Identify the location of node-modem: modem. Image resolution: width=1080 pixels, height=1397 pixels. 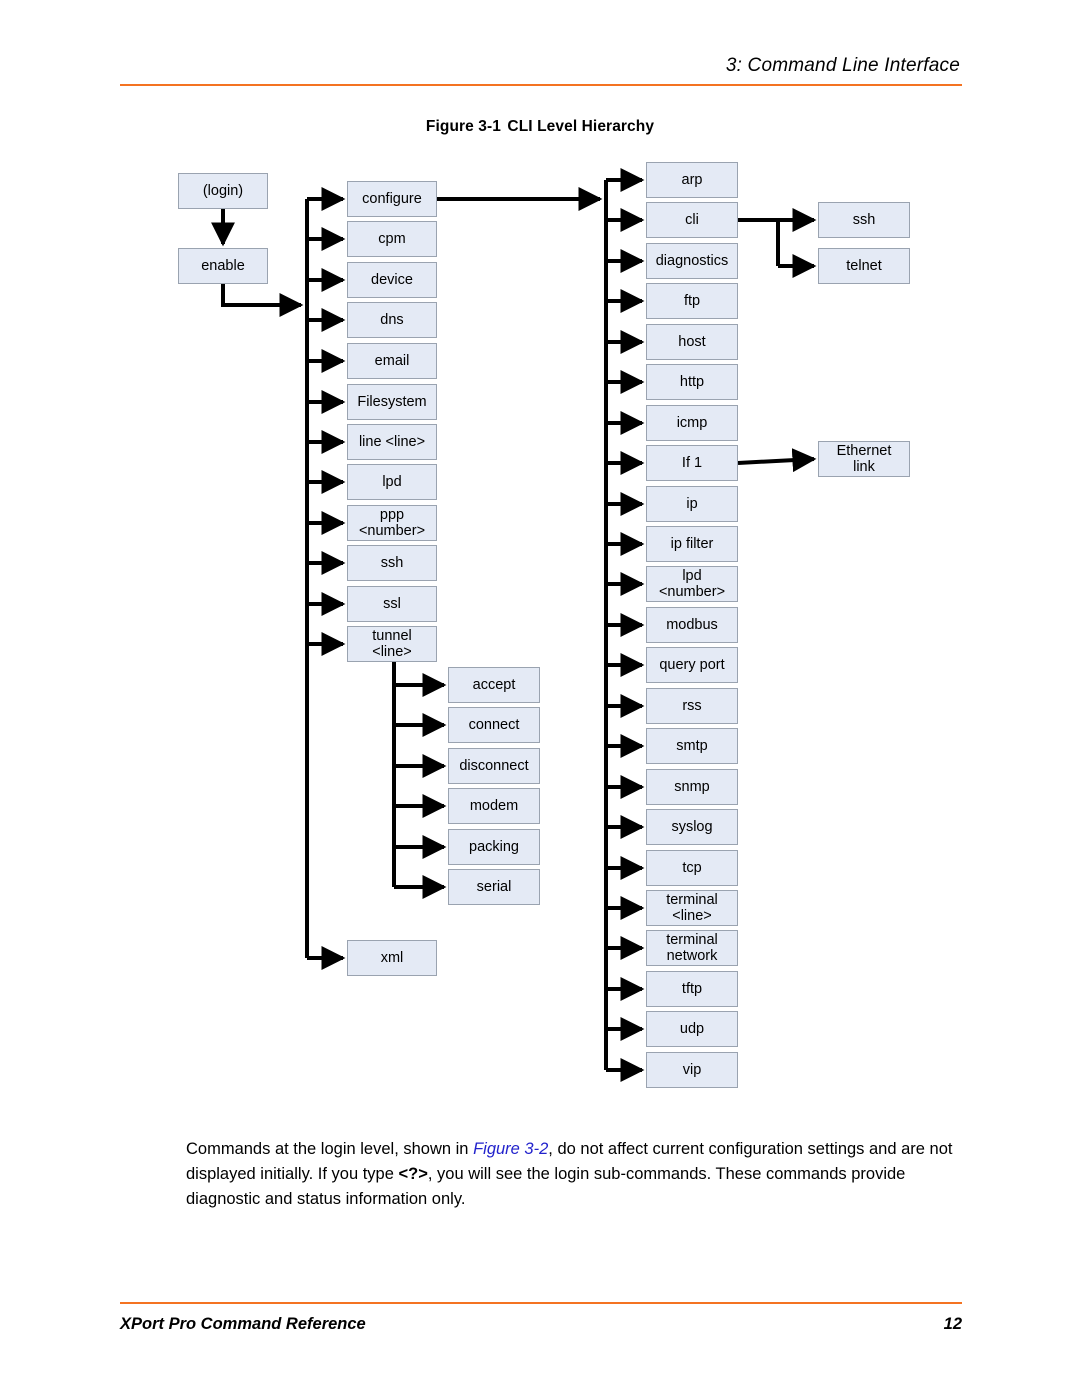
(494, 806).